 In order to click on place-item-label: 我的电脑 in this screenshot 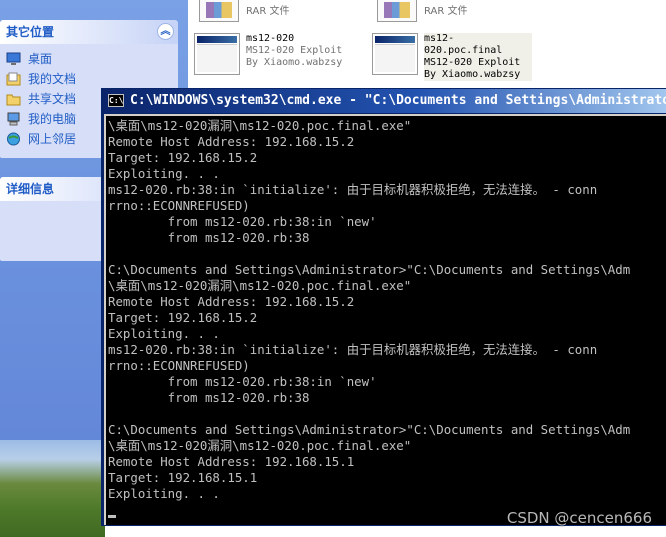, I will do `click(52, 119)`.